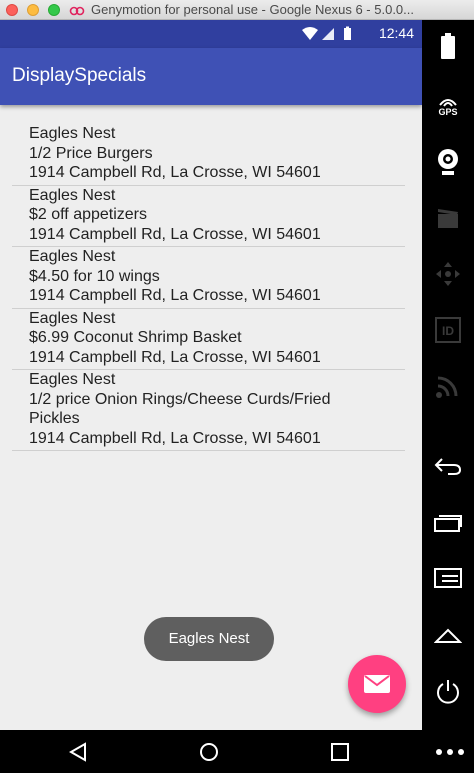 The image size is (474, 773). Describe the element at coordinates (54, 10) in the screenshot. I see `maximize-window-button` at that location.